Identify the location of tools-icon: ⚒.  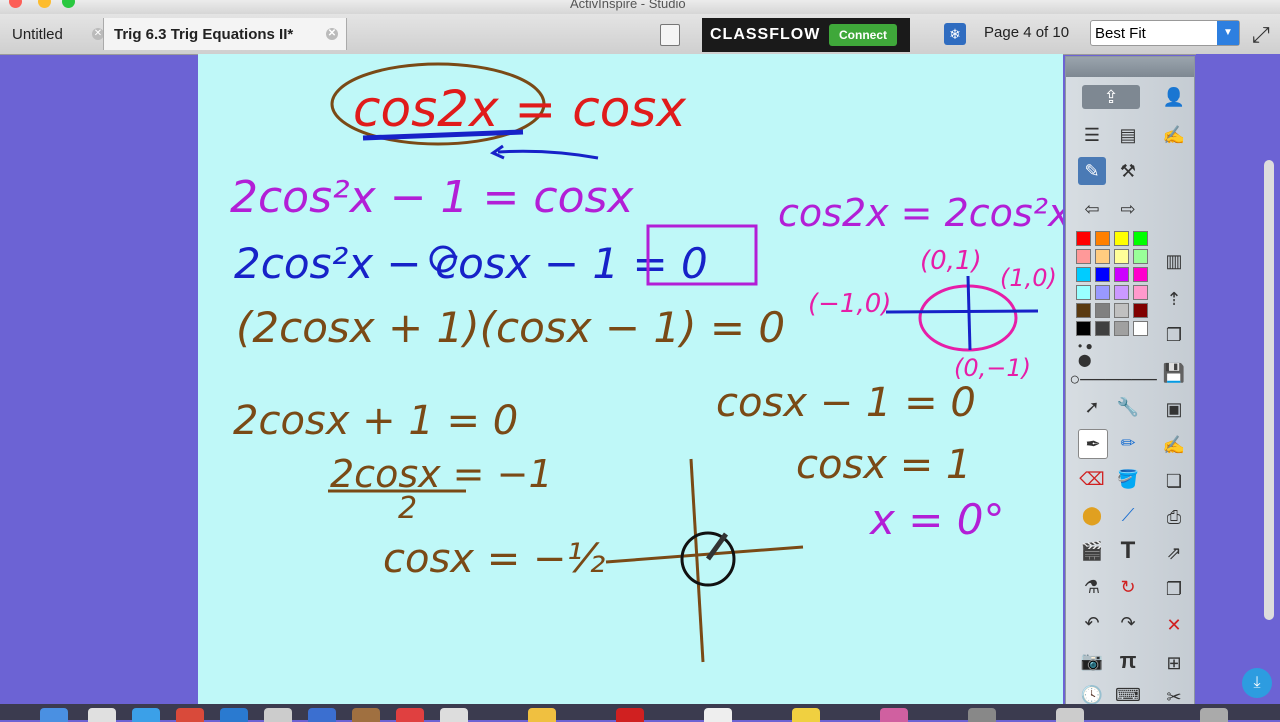
(1128, 171).